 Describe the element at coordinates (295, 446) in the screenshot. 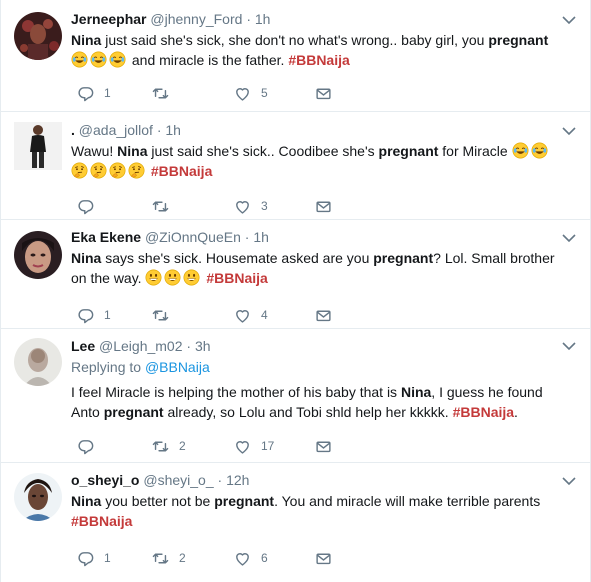

I see `tweet-actions: 2 17` at that location.